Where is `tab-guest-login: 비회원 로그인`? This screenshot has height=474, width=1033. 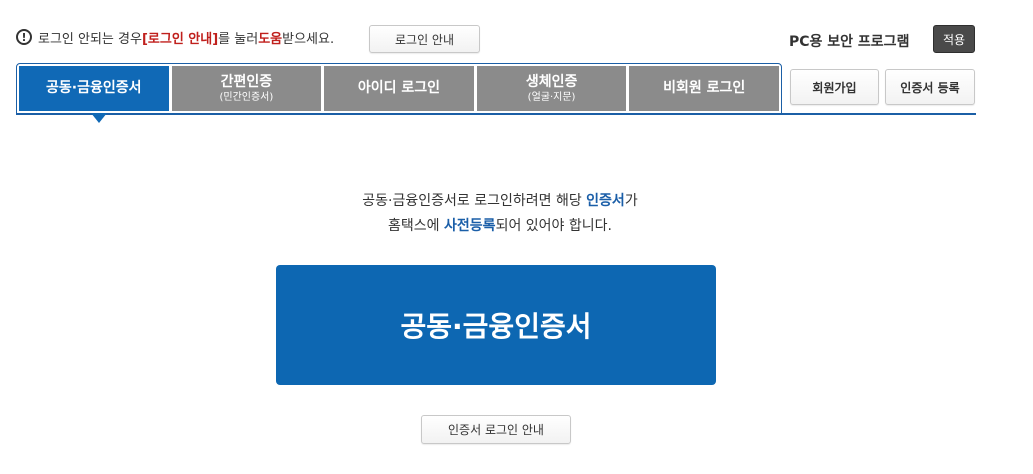
tab-guest-login: 비회원 로그인 is located at coordinates (704, 88).